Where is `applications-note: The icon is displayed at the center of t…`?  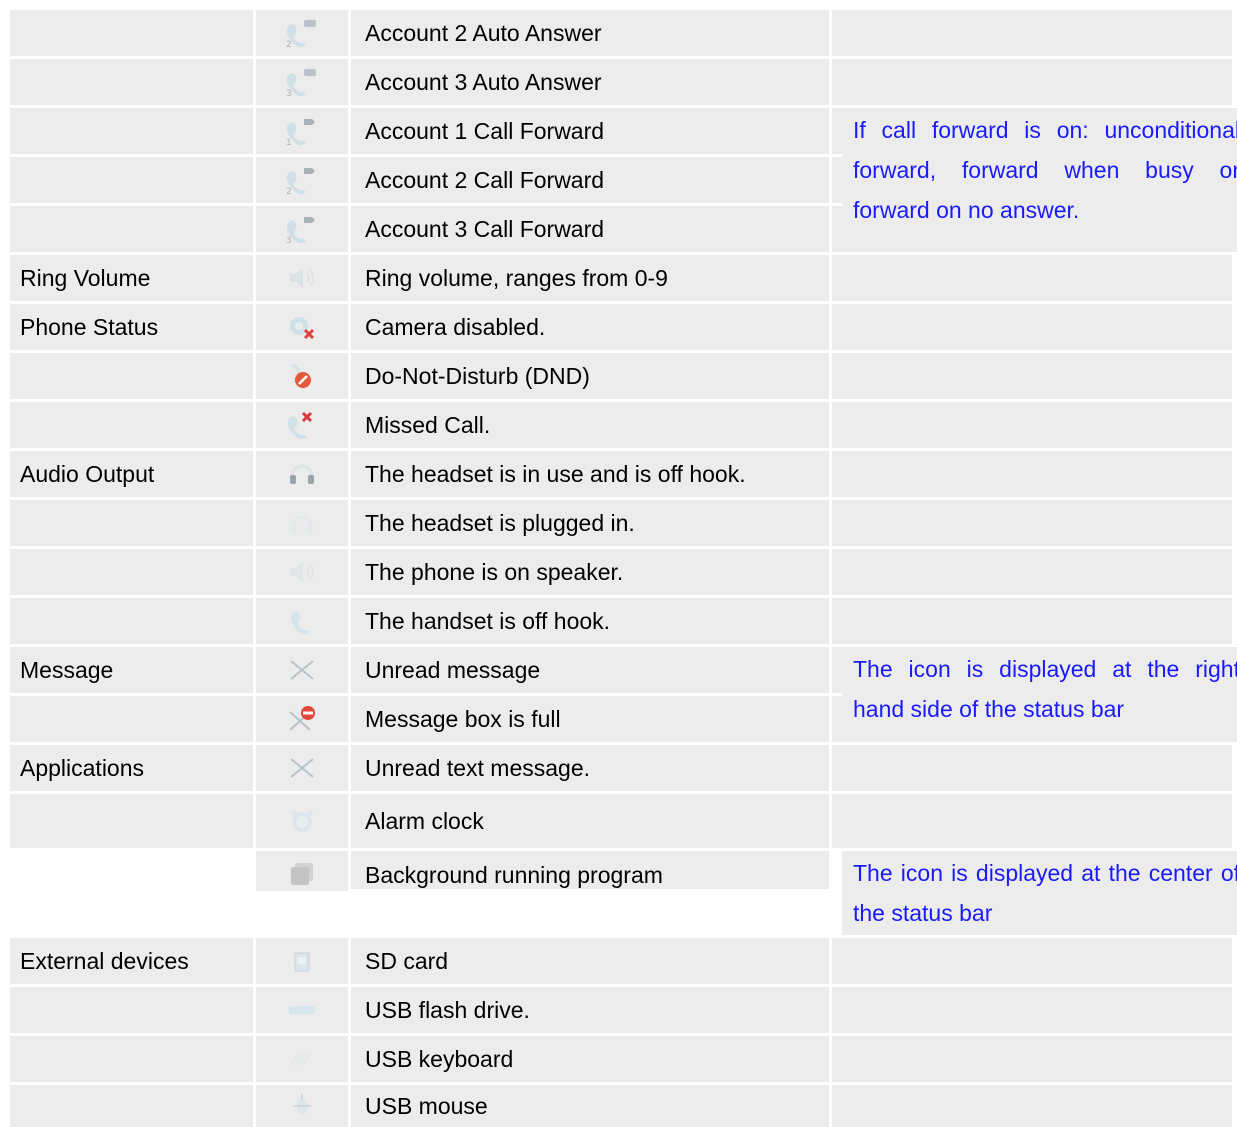 applications-note: The icon is displayed at the center of t… is located at coordinates (1039, 893).